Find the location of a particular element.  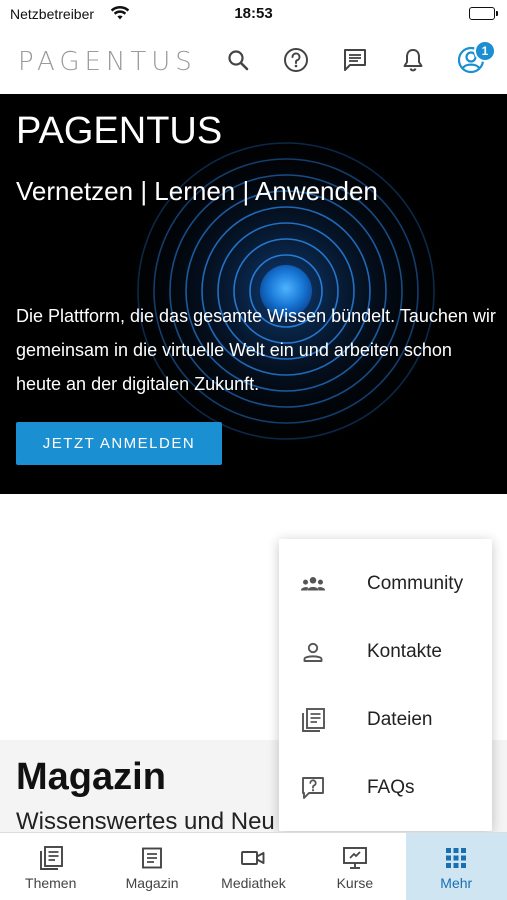

app-header: PAGENTUS is located at coordinates (253, 62).